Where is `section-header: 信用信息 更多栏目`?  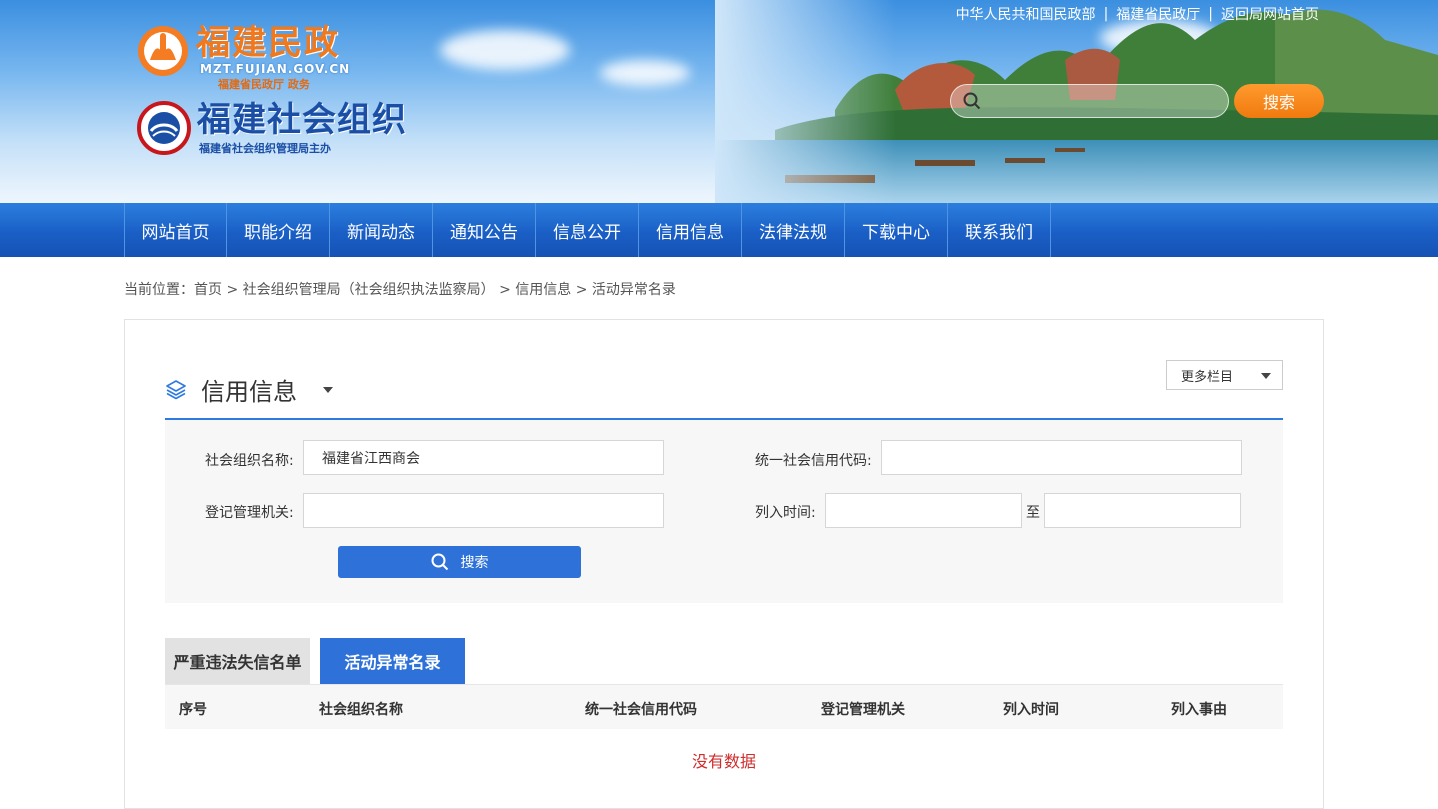
section-header: 信用信息 更多栏目 is located at coordinates (724, 390).